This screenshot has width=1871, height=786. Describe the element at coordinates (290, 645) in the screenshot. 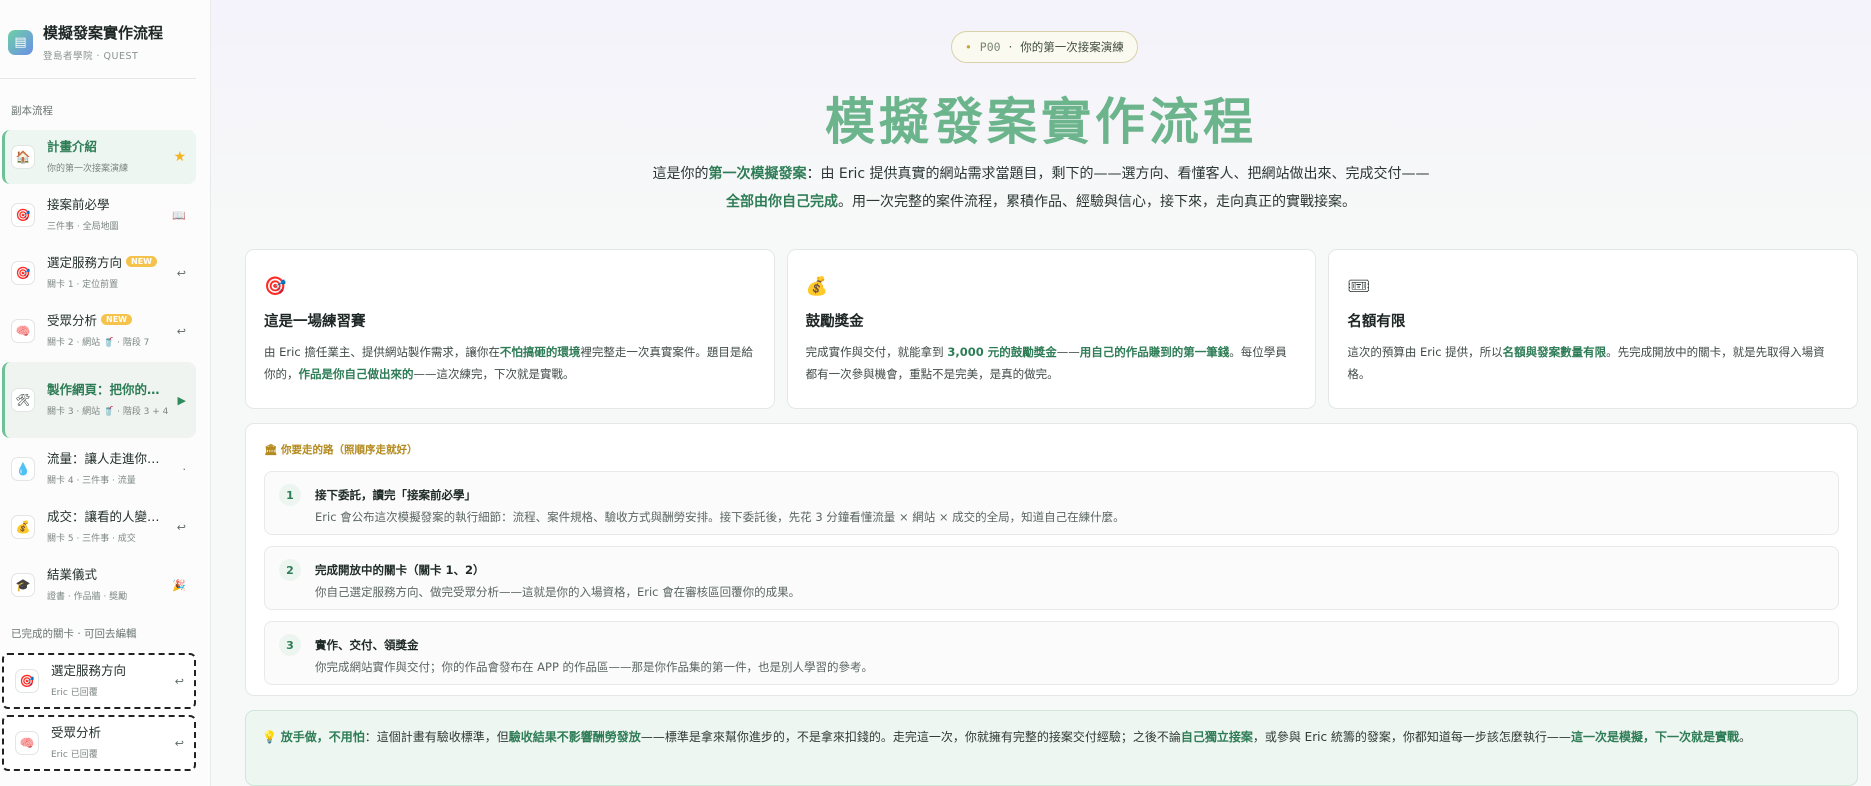

I see `step-number: 3` at that location.